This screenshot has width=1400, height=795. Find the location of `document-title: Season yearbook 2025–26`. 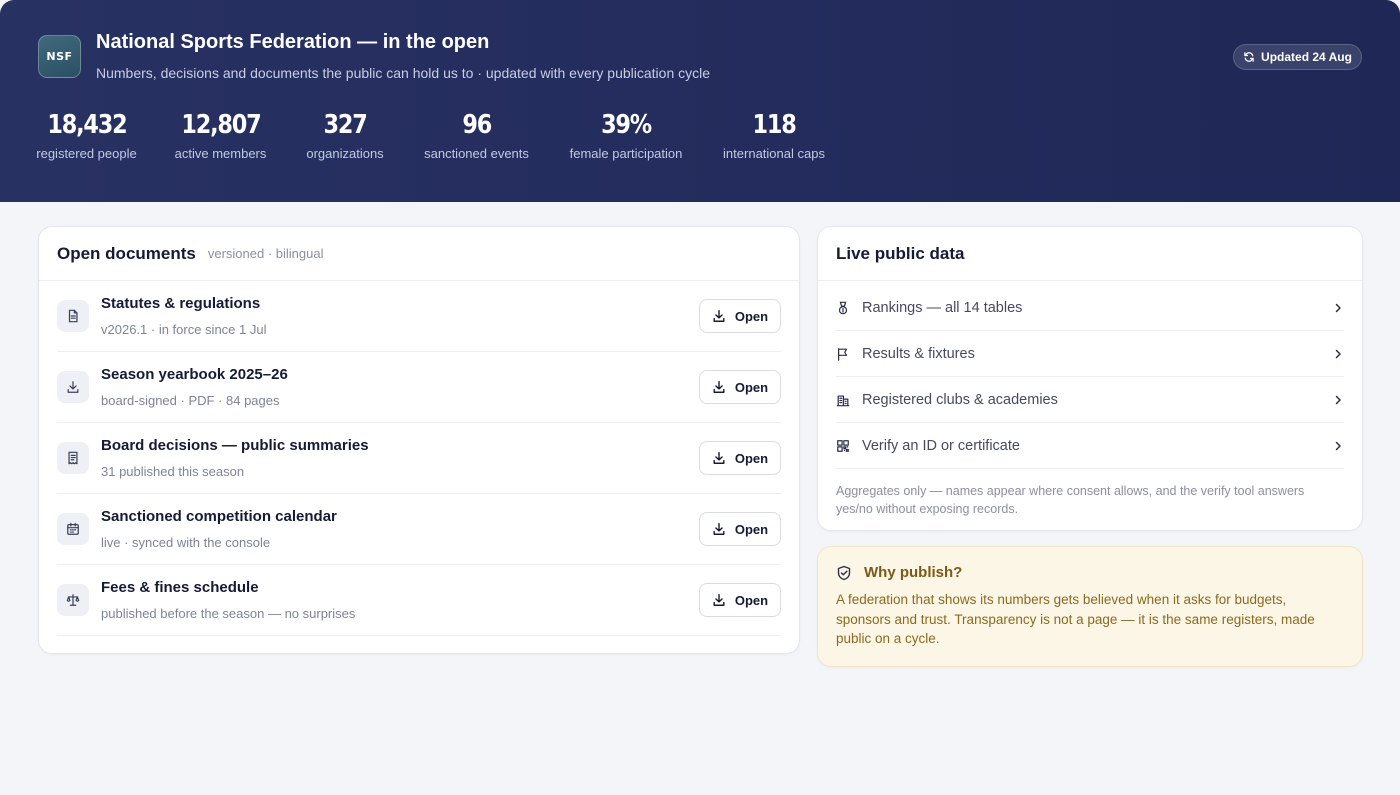

document-title: Season yearbook 2025–26 is located at coordinates (194, 374).